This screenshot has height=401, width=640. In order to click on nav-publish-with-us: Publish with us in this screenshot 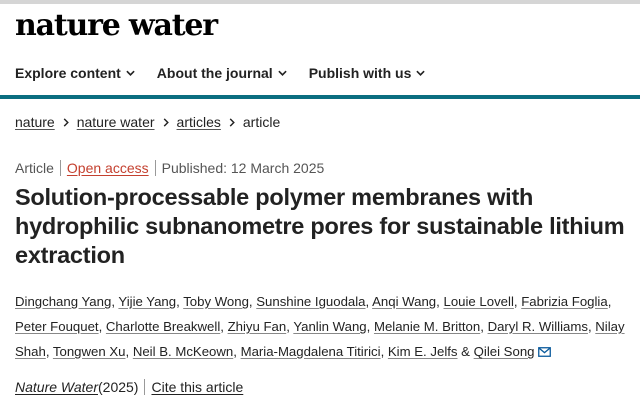, I will do `click(367, 73)`.